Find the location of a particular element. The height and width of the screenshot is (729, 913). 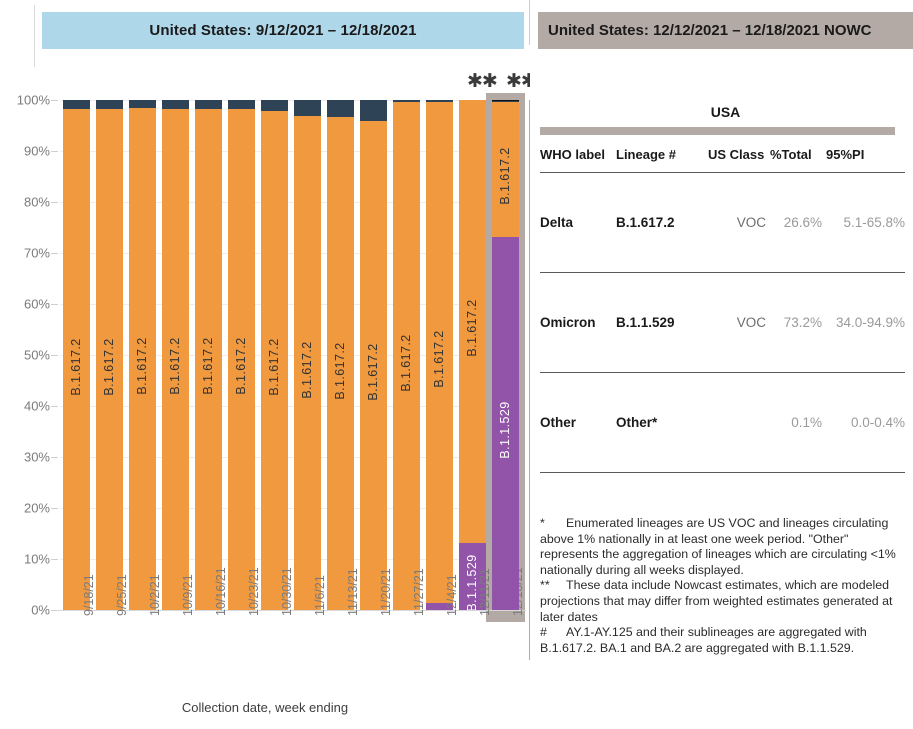

bar-11-20-21: B.1.617.2 is located at coordinates (373, 355).